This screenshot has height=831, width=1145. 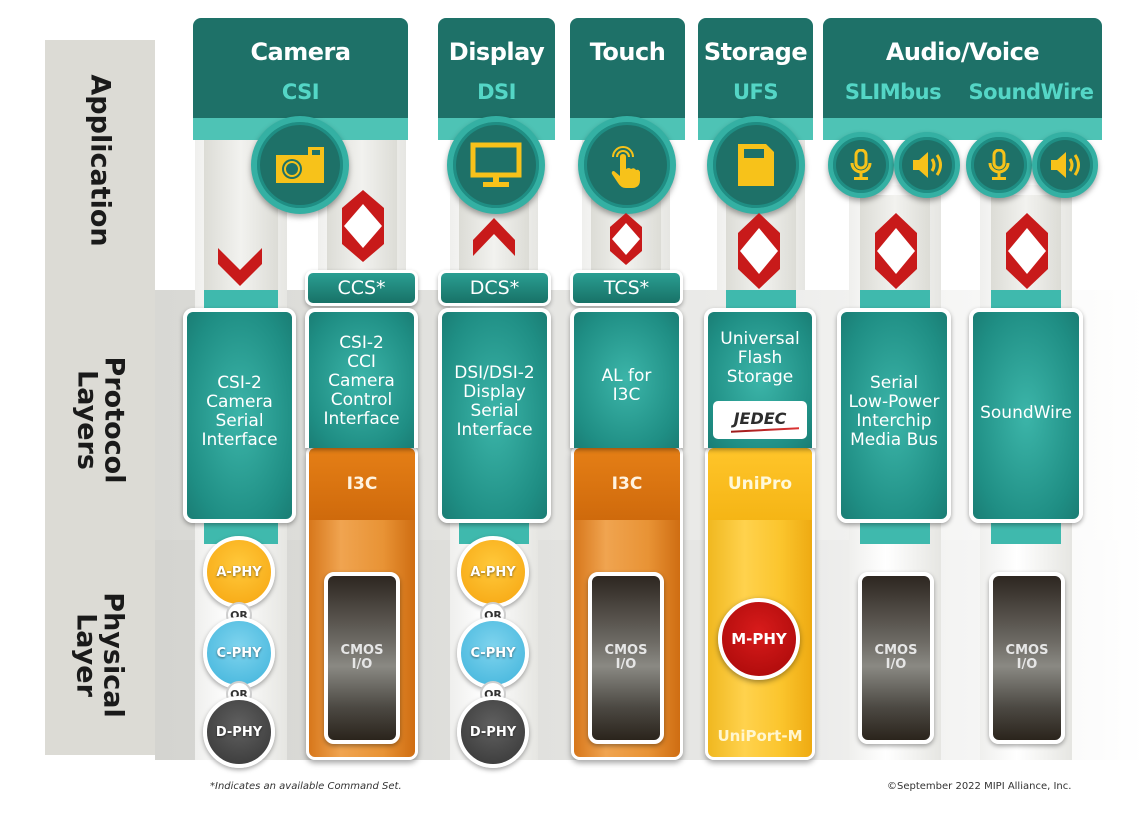 I want to click on display-icon-badge, so click(x=496, y=165).